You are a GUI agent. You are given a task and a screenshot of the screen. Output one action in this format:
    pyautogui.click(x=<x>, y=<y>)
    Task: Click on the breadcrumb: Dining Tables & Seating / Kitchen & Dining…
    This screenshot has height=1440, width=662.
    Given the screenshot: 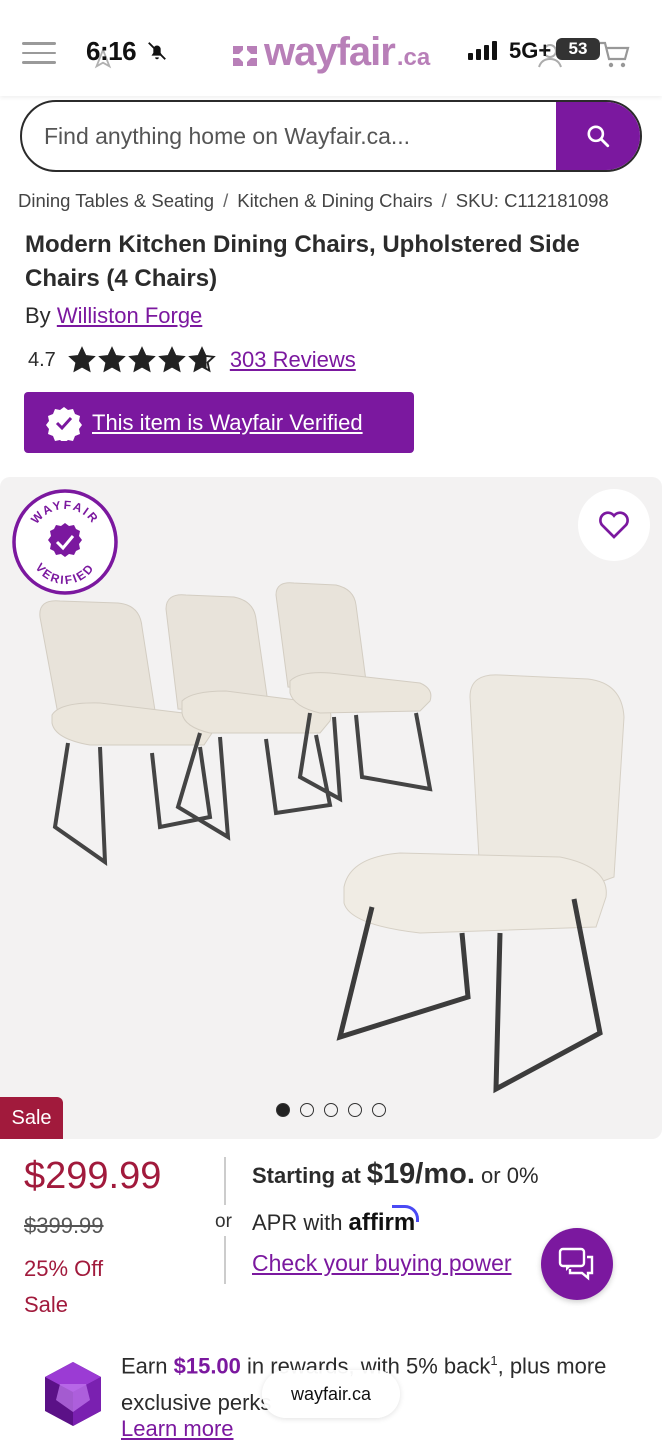 What is the action you would take?
    pyautogui.click(x=313, y=201)
    